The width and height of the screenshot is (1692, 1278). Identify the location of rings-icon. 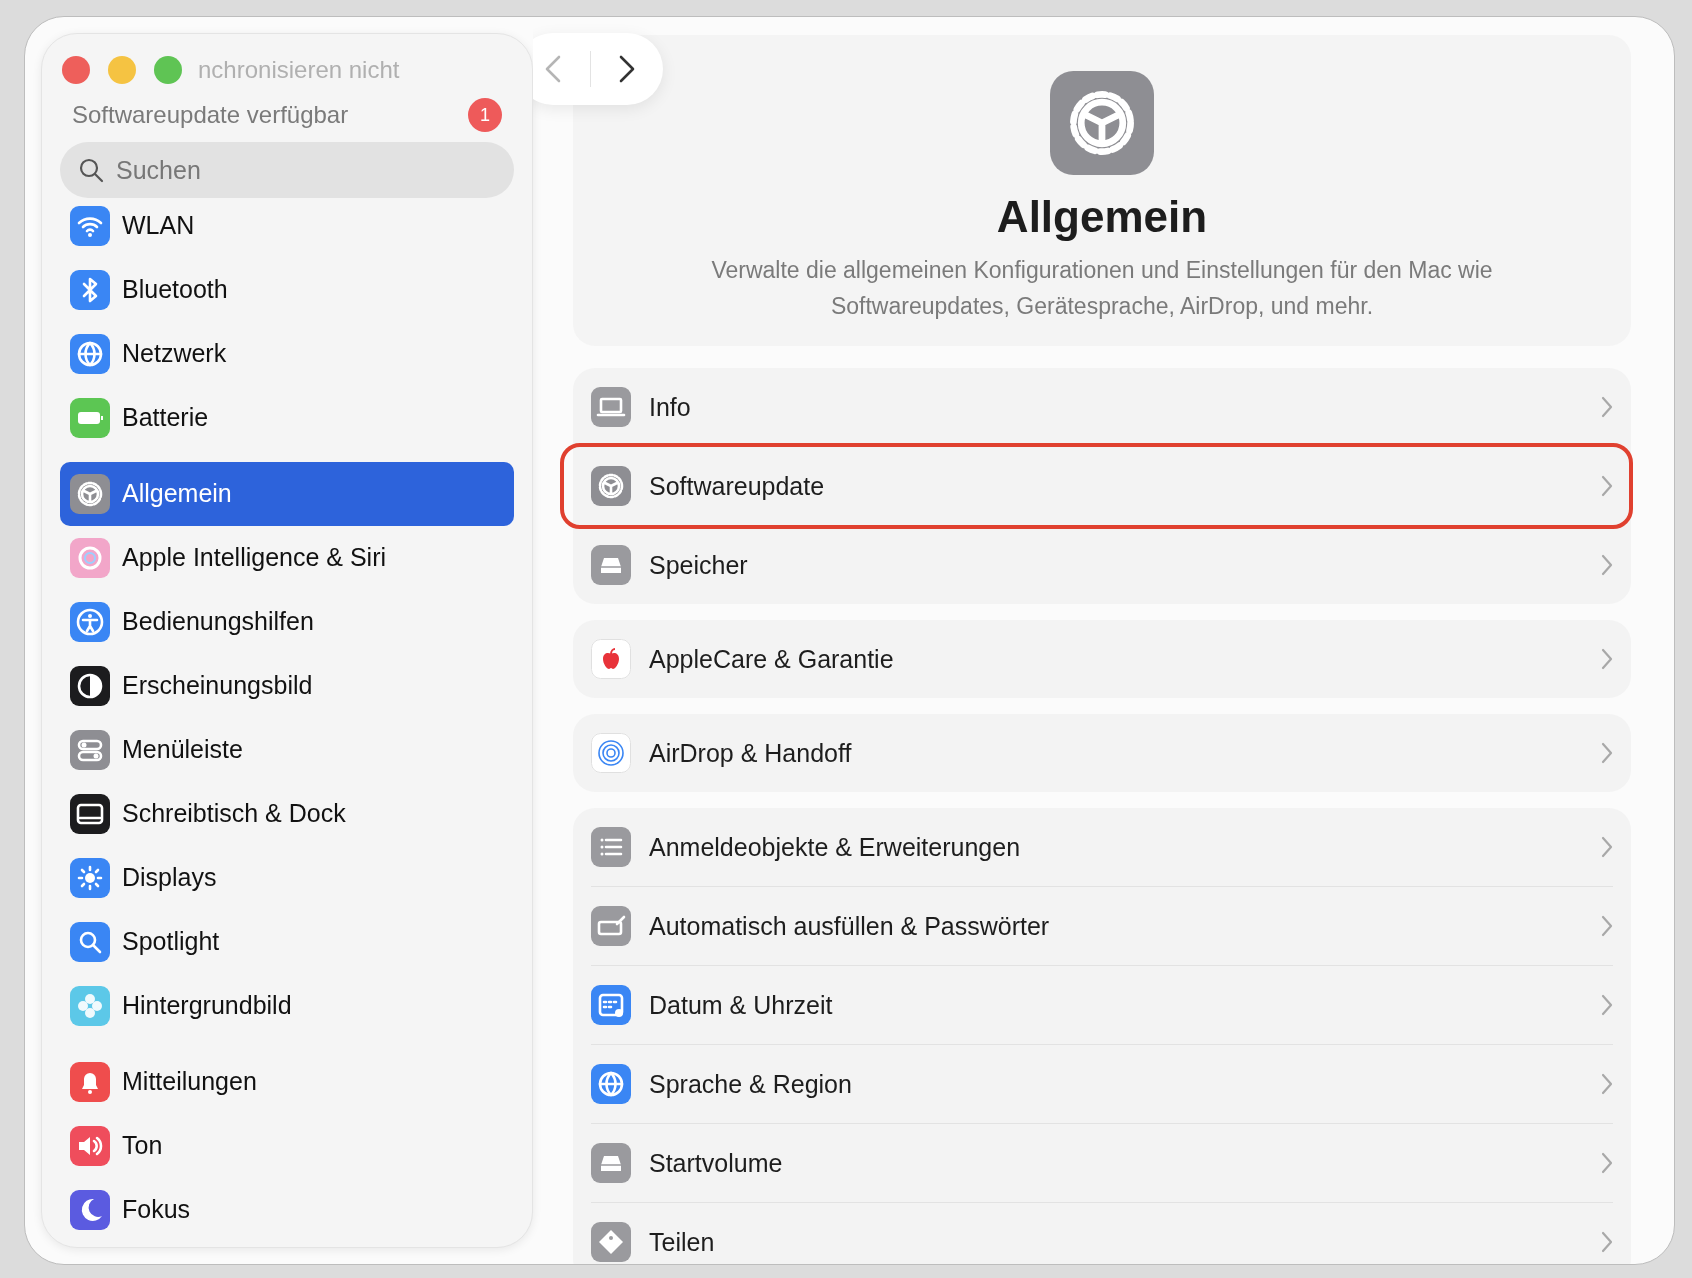
(611, 753).